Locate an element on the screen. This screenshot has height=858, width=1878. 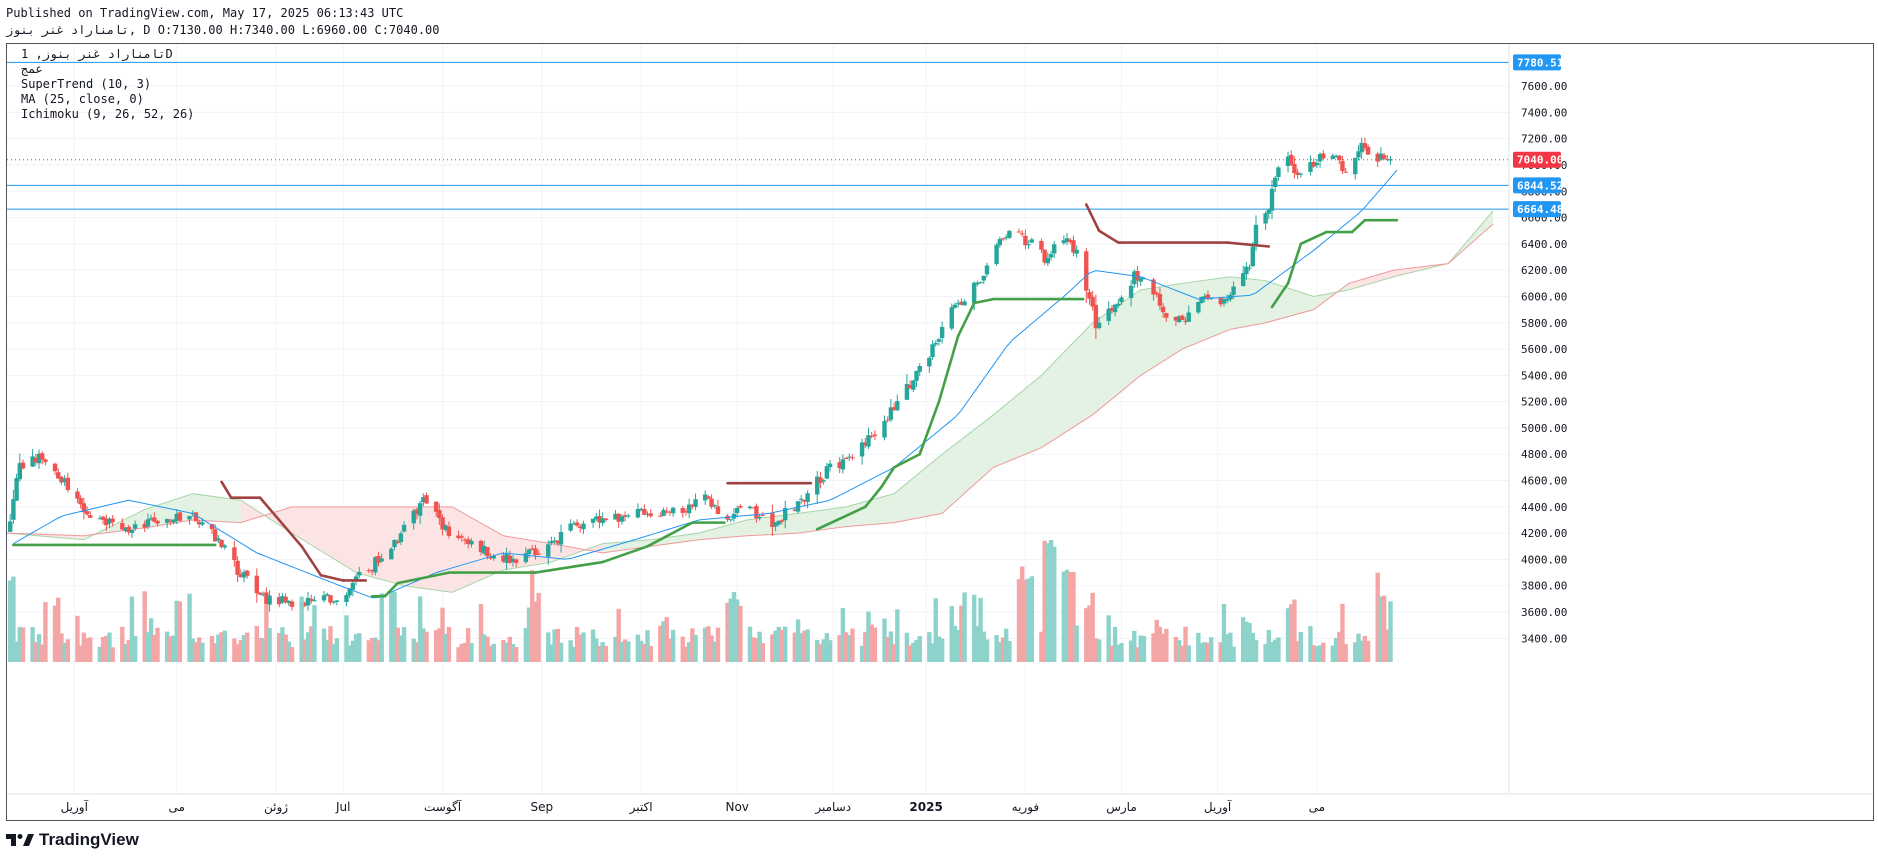
hline-price-label: 6844.52 is located at coordinates (1538, 185).